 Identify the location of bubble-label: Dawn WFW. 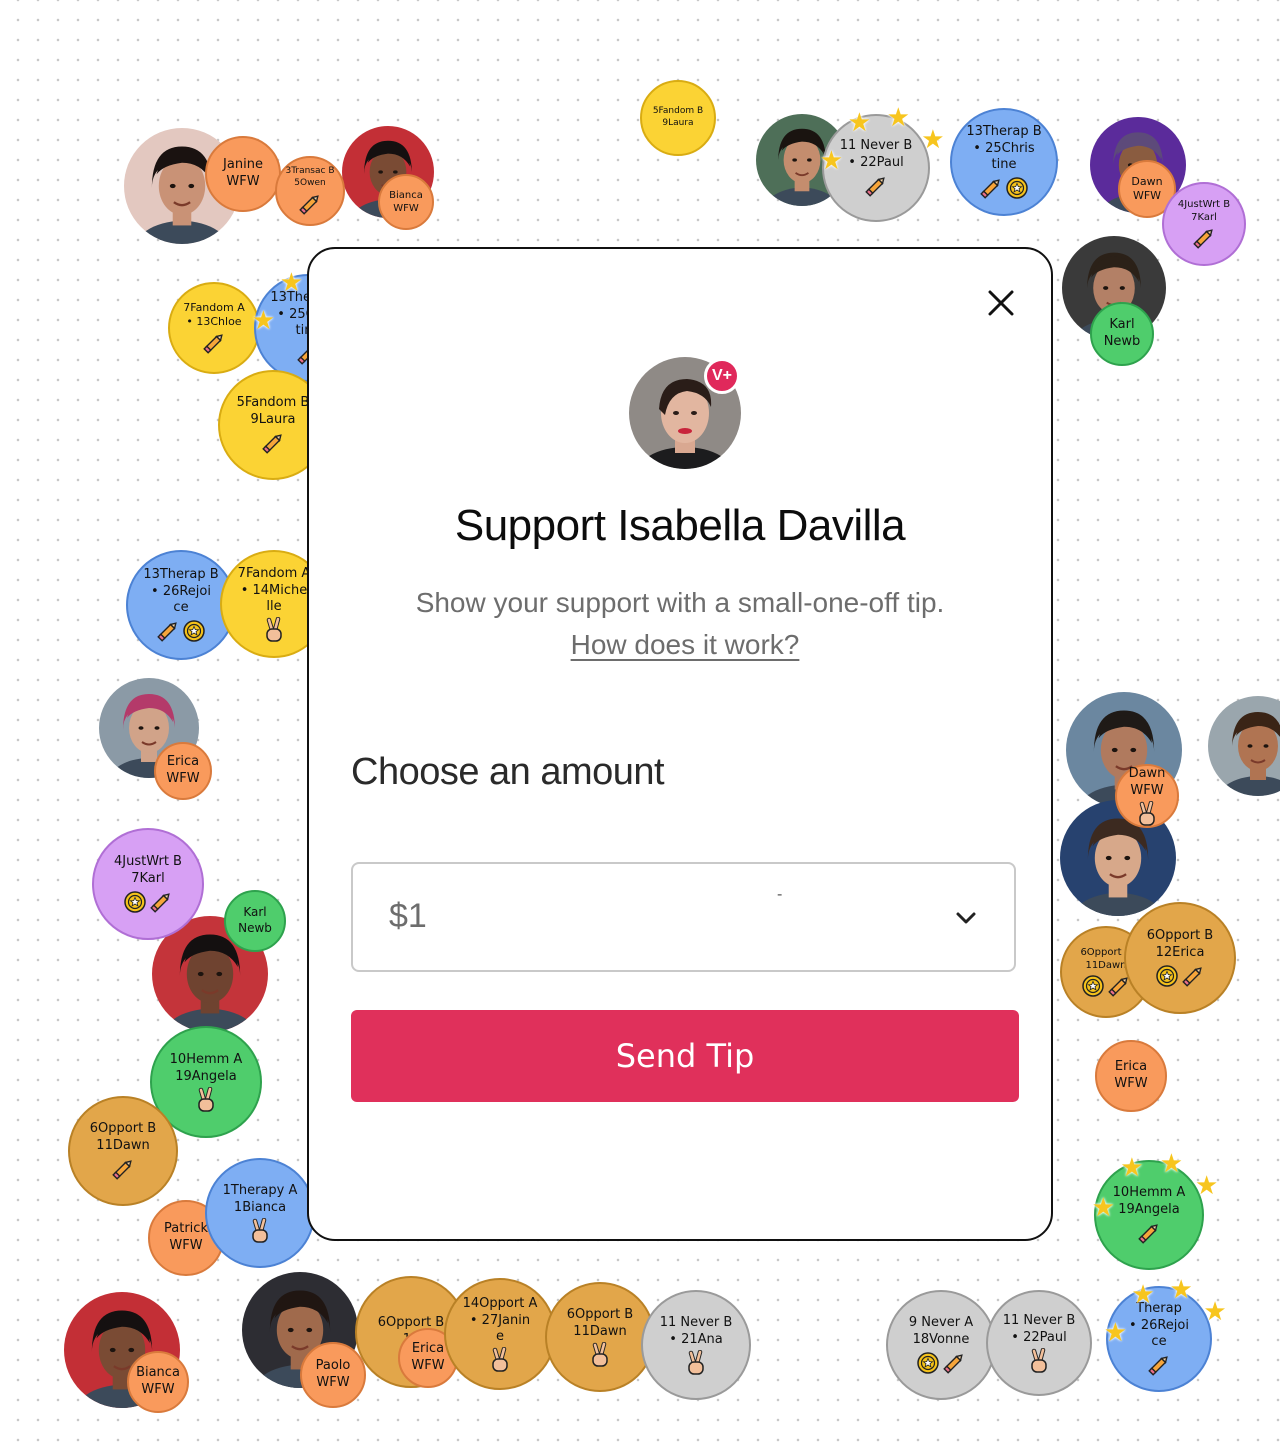
(1147, 782).